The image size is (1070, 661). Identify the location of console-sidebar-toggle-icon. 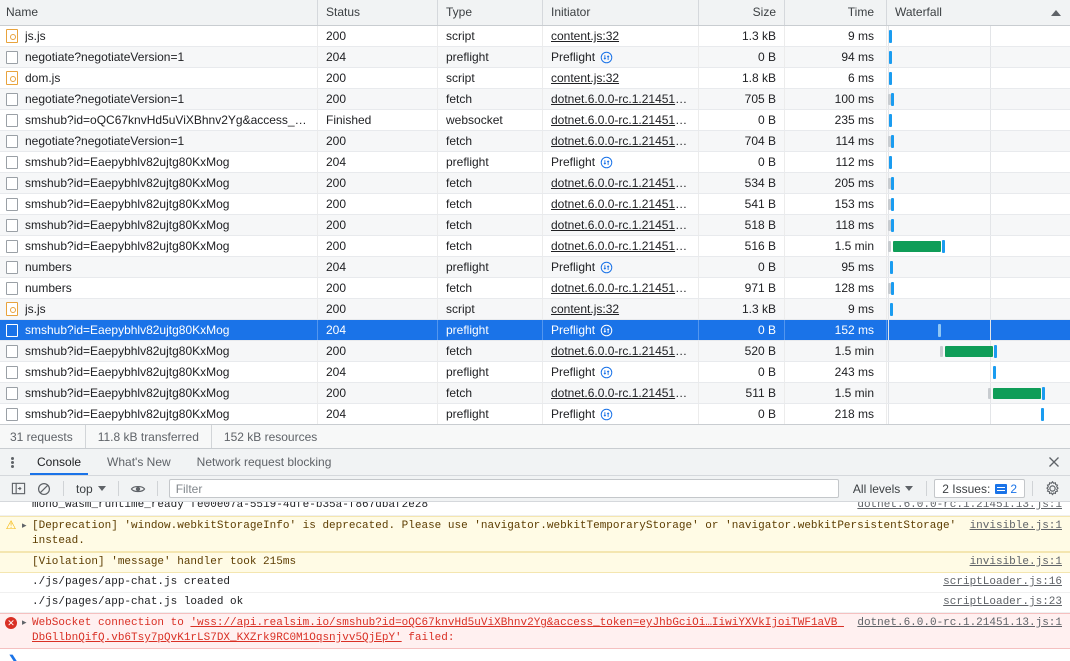
(18, 489).